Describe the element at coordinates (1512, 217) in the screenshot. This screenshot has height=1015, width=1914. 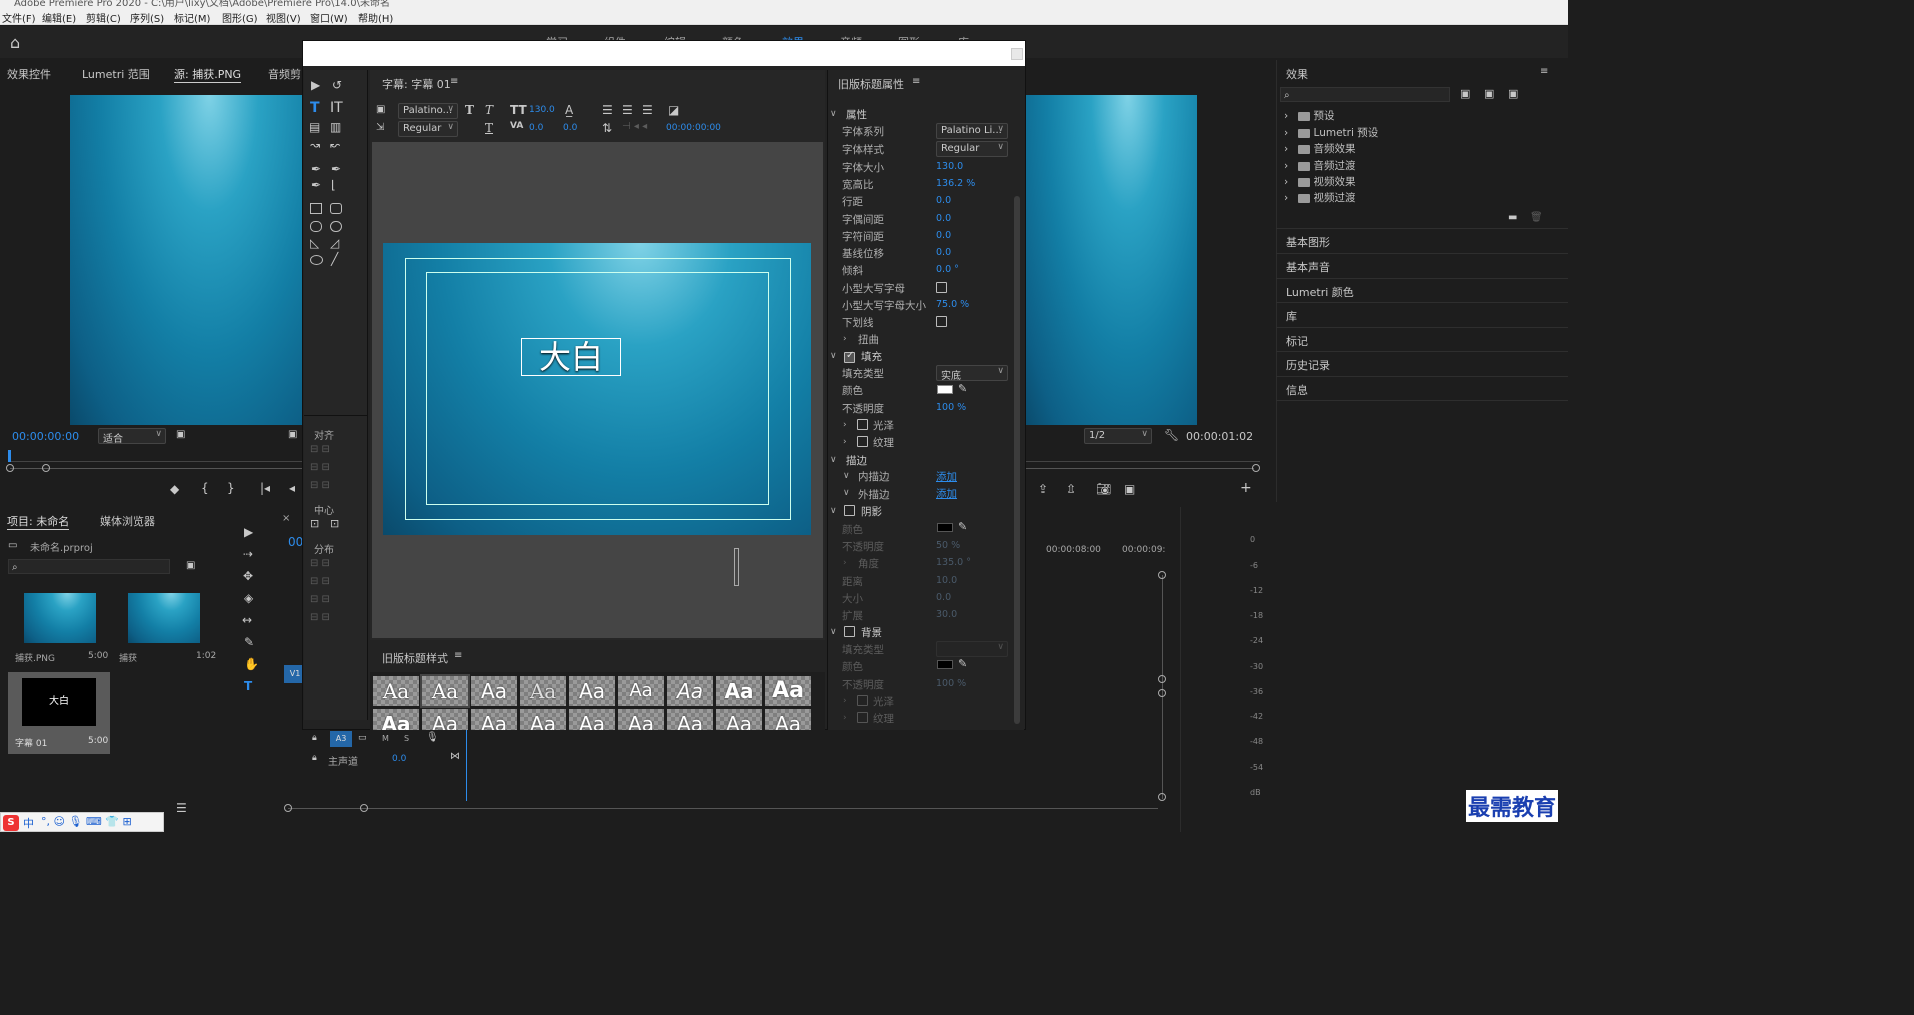
I see `new-bin-icon: ▬` at that location.